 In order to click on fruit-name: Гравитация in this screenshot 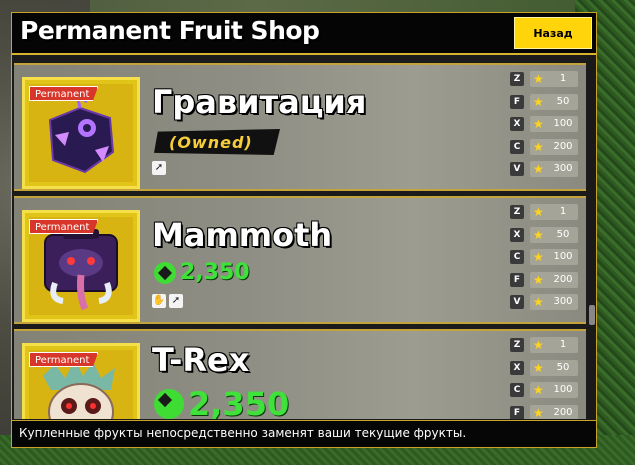, I will do `click(259, 102)`.